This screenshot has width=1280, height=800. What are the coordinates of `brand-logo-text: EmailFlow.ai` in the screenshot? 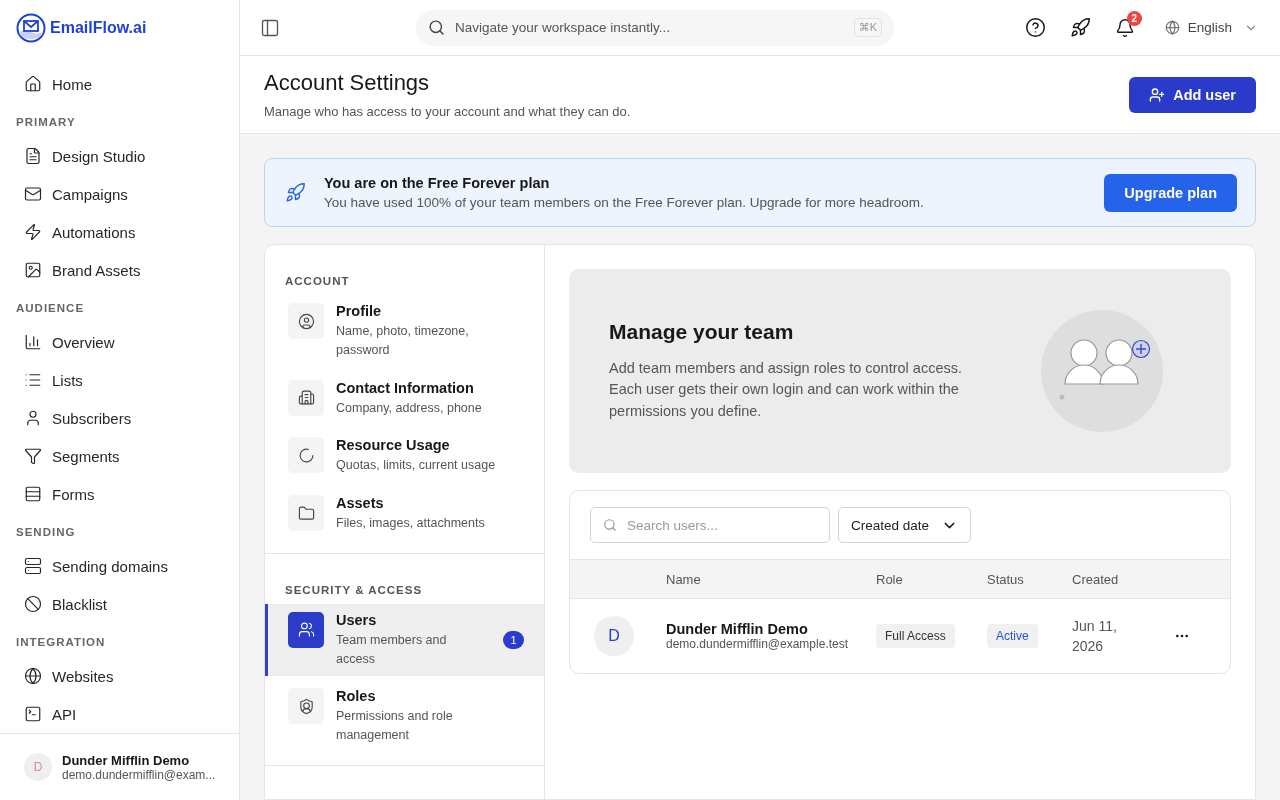 It's located at (98, 28).